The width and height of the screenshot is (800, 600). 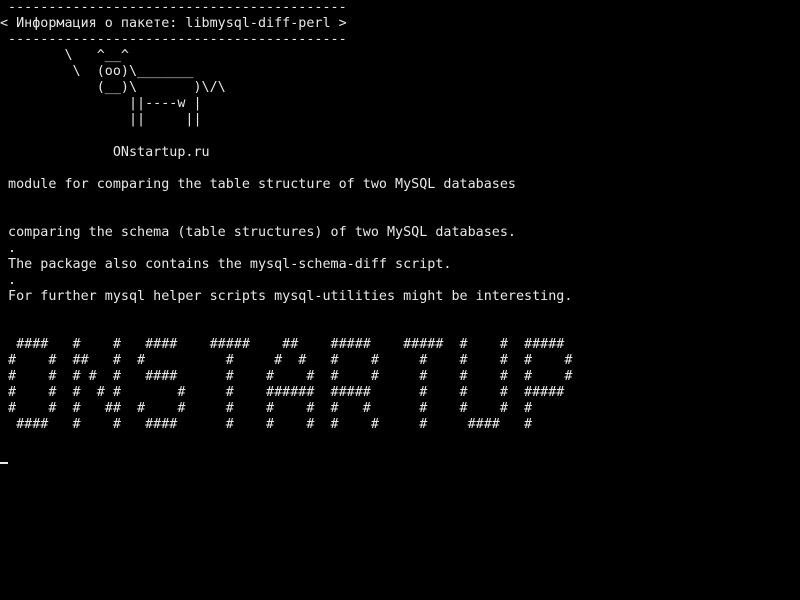 What do you see at coordinates (101, 119) in the screenshot?
I see `cow-art-line: || ||` at bounding box center [101, 119].